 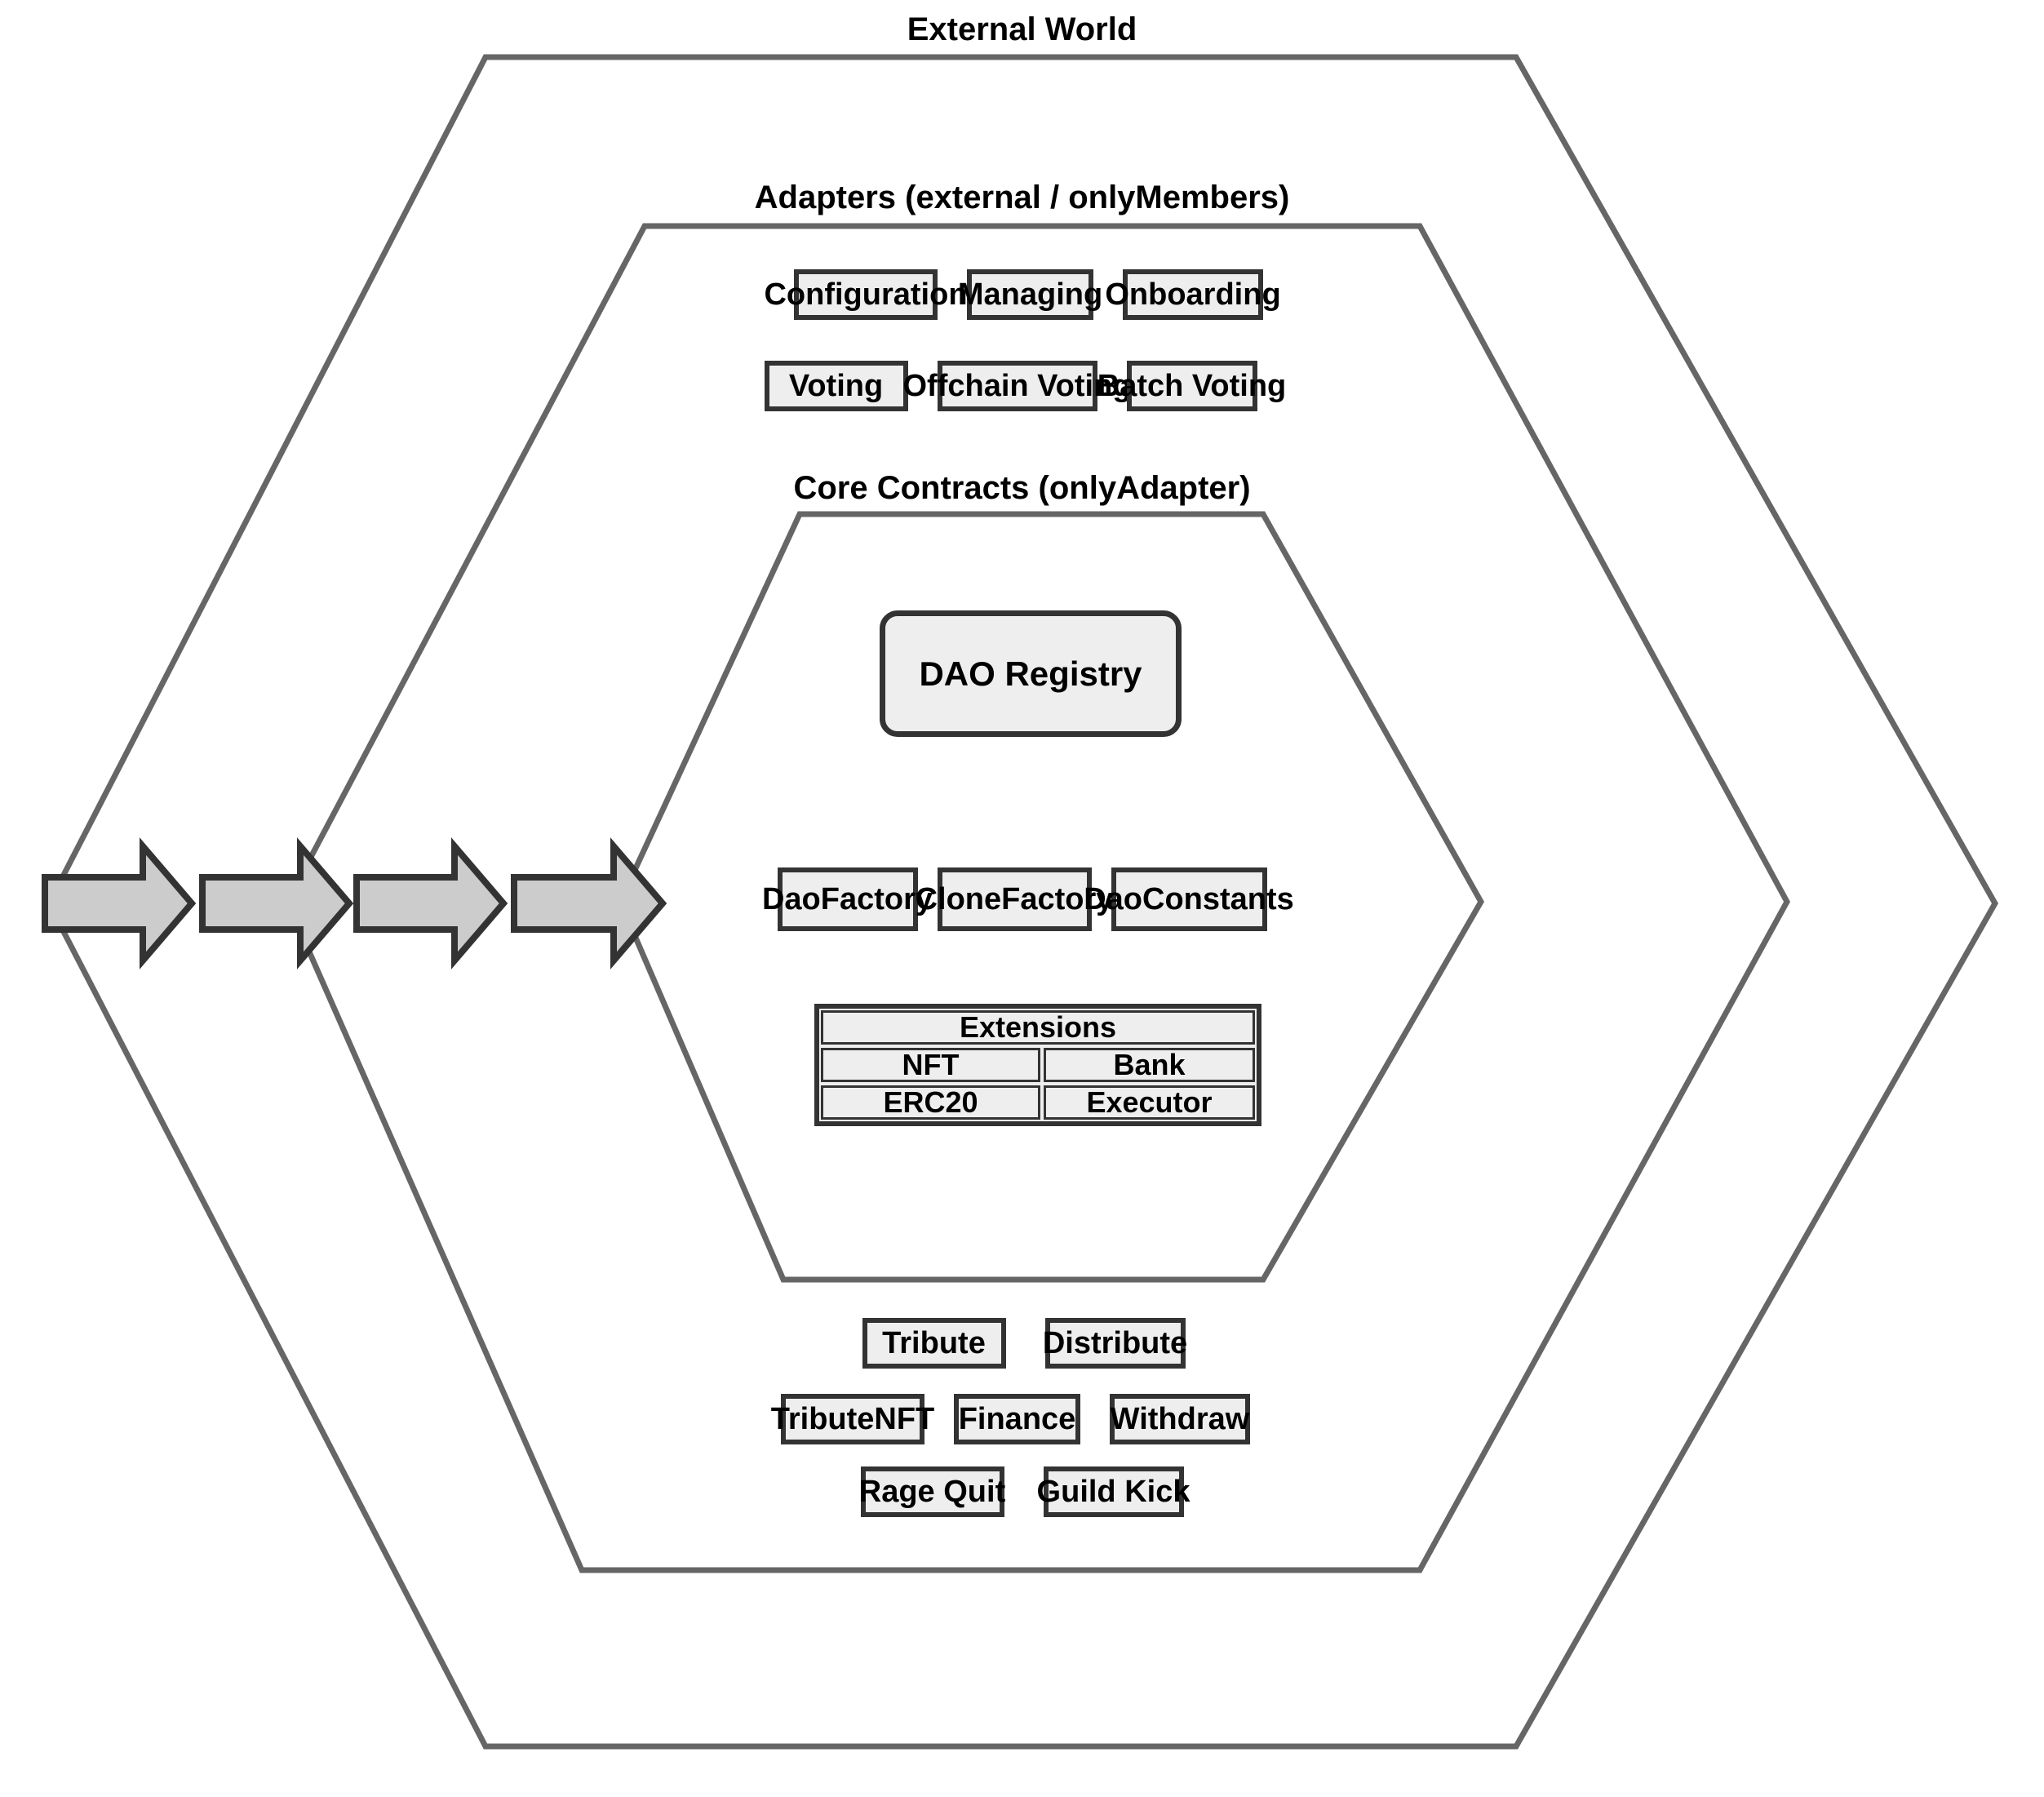 I want to click on node-label: Guild Kick, so click(x=1113, y=1491).